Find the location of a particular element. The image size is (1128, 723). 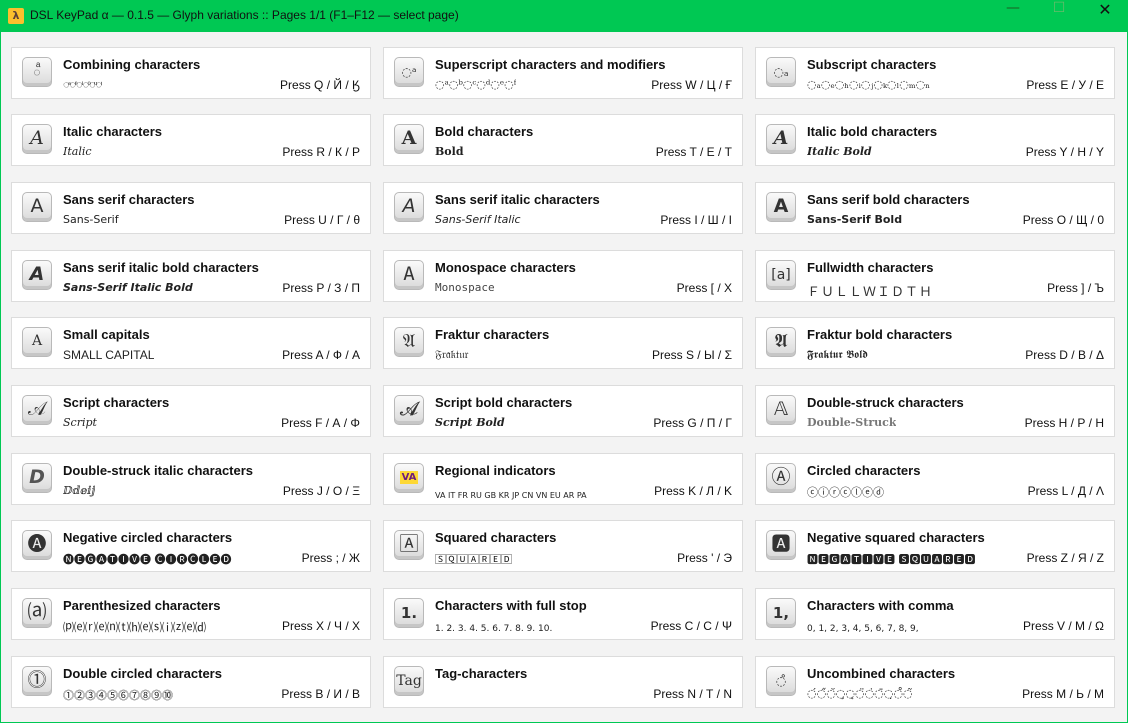

card-title: Double-struck italic characters is located at coordinates (158, 470).